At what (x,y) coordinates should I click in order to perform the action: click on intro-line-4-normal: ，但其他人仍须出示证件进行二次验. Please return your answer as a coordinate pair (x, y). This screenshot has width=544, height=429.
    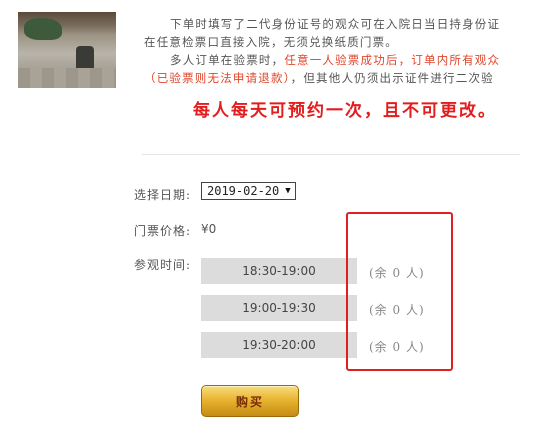
    Looking at the image, I should click on (392, 78).